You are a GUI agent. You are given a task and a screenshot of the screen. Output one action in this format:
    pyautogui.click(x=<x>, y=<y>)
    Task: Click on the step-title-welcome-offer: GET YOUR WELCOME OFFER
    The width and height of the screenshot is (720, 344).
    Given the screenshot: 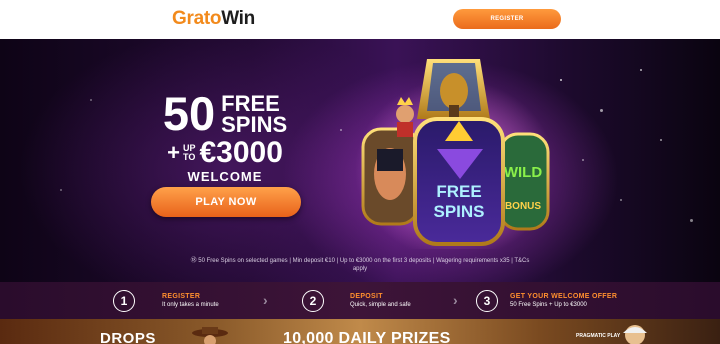 What is the action you would take?
    pyautogui.click(x=563, y=296)
    